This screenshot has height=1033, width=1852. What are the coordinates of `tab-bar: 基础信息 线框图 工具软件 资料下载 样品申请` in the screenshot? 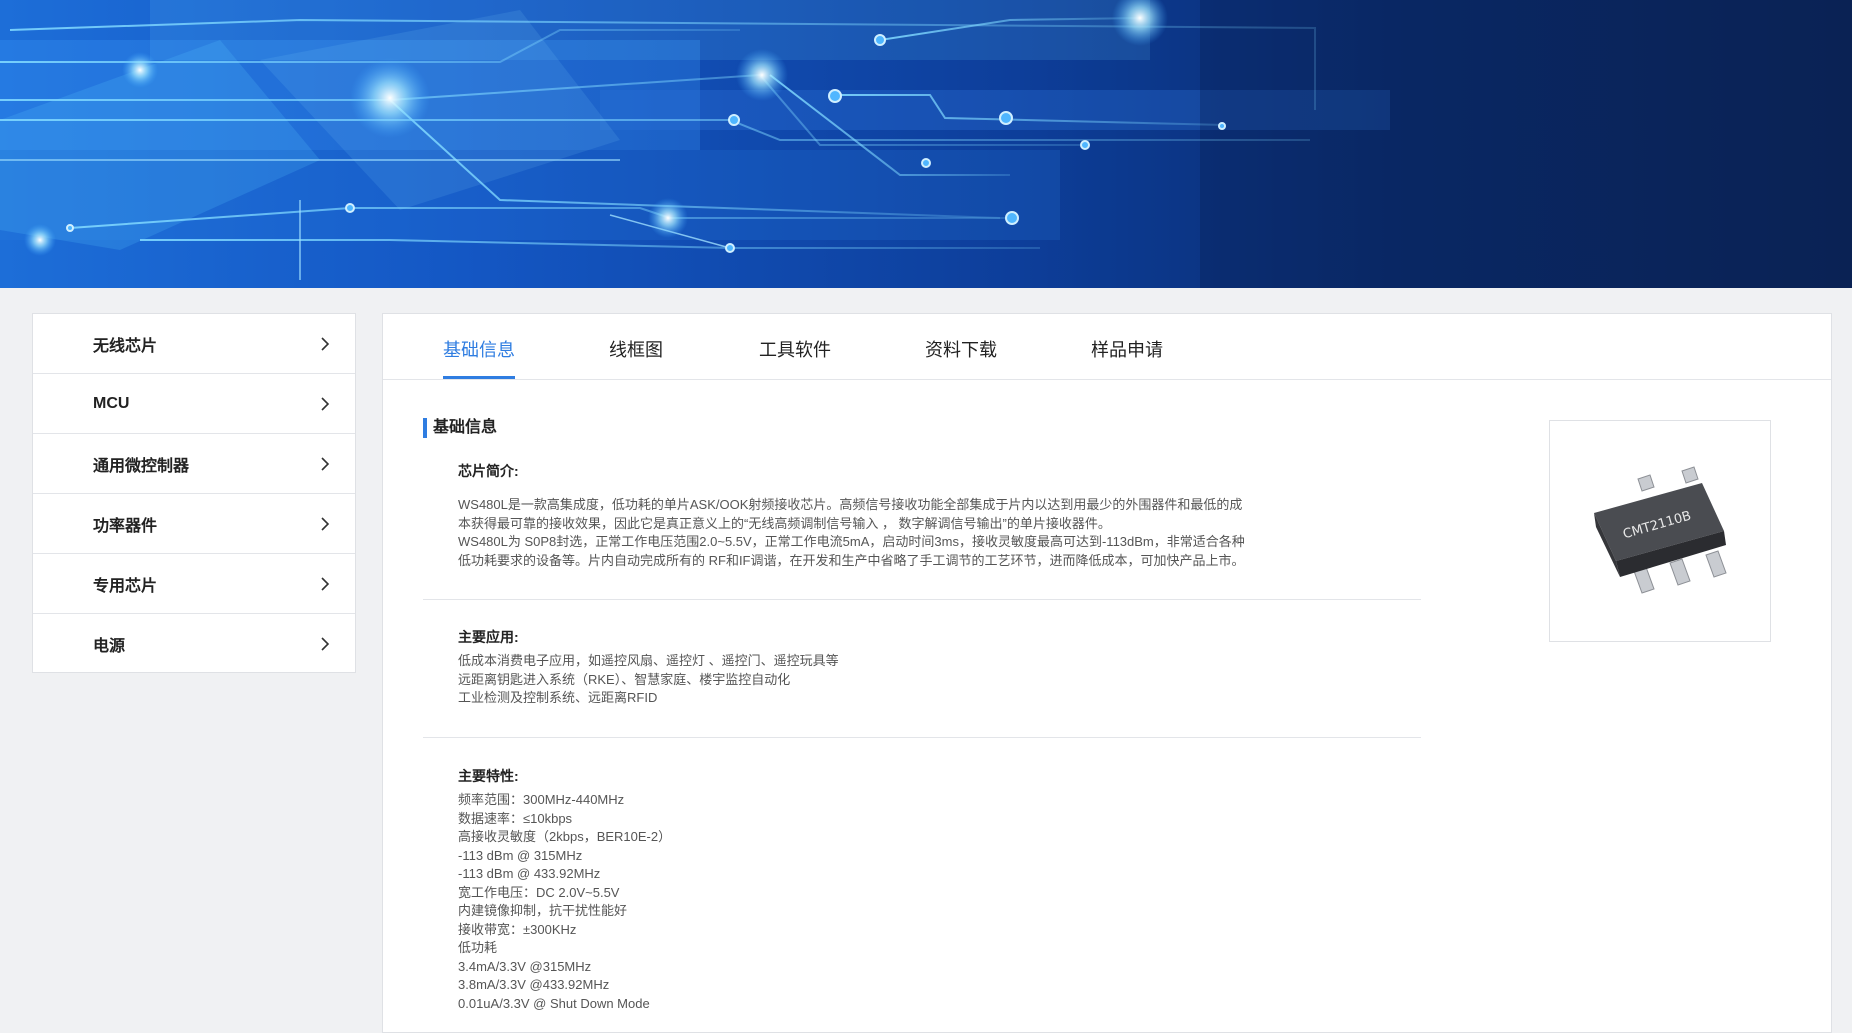 It's located at (1107, 347).